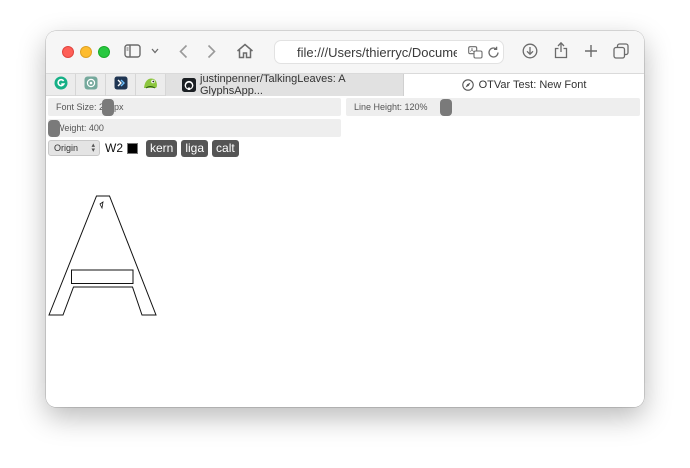  I want to click on frog-icon, so click(150, 85).